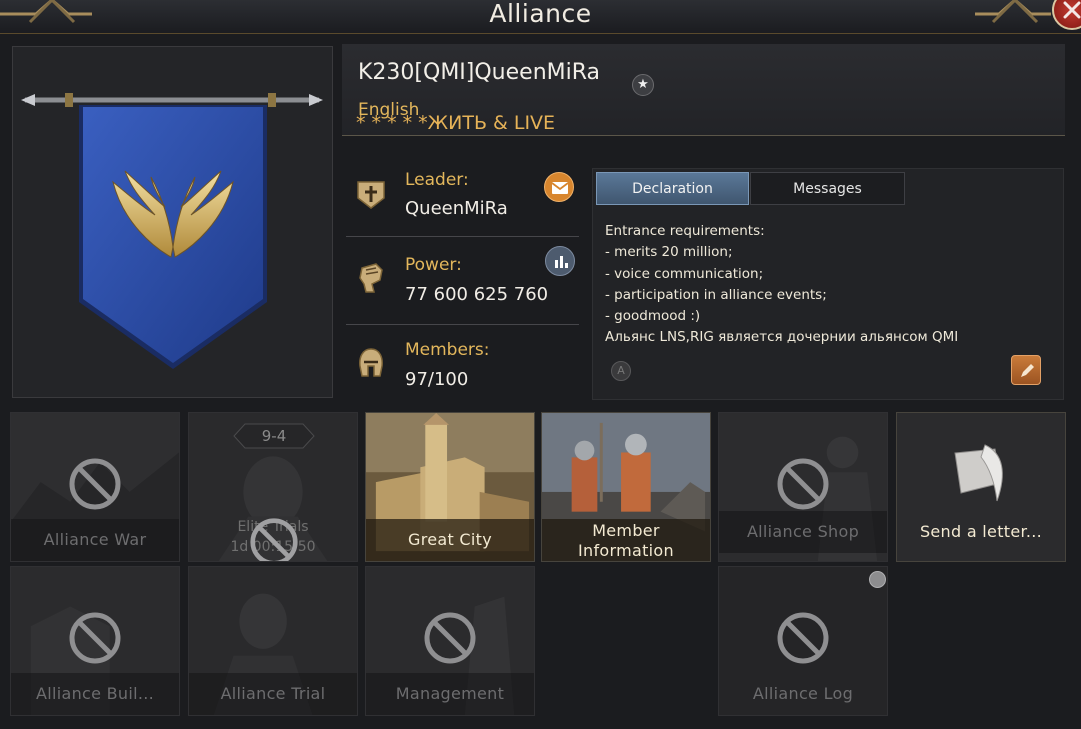 The image size is (1081, 729). What do you see at coordinates (433, 265) in the screenshot?
I see `power-label: Power:` at bounding box center [433, 265].